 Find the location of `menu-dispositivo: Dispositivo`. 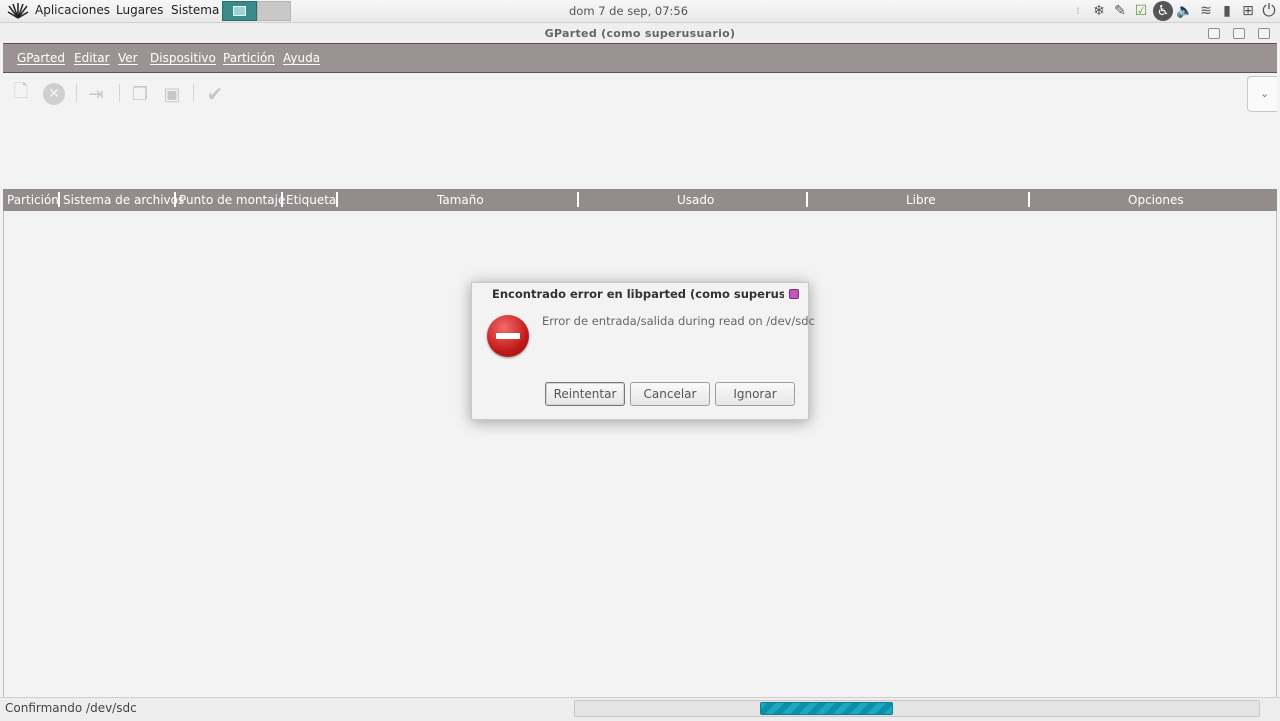

menu-dispositivo: Dispositivo is located at coordinates (183, 58).